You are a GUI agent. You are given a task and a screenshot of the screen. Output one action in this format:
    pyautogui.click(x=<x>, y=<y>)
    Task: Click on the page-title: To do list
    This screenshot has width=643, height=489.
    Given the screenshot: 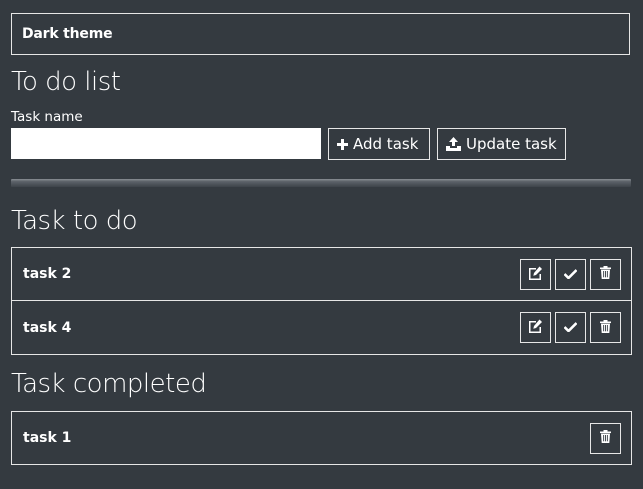 What is the action you would take?
    pyautogui.click(x=66, y=82)
    